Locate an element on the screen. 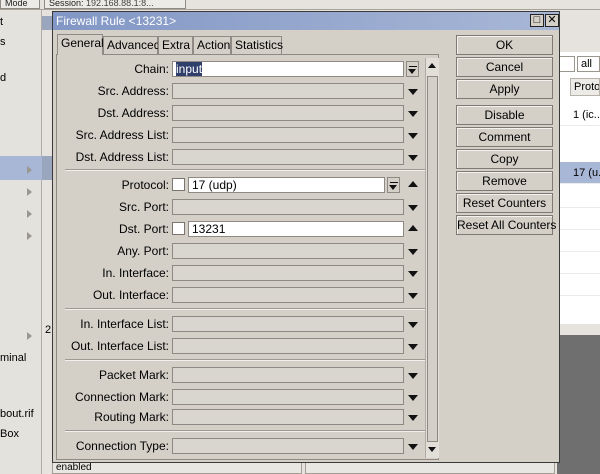 The height and width of the screenshot is (474, 600). in-interface-list-dropdown-icon is located at coordinates (413, 325).